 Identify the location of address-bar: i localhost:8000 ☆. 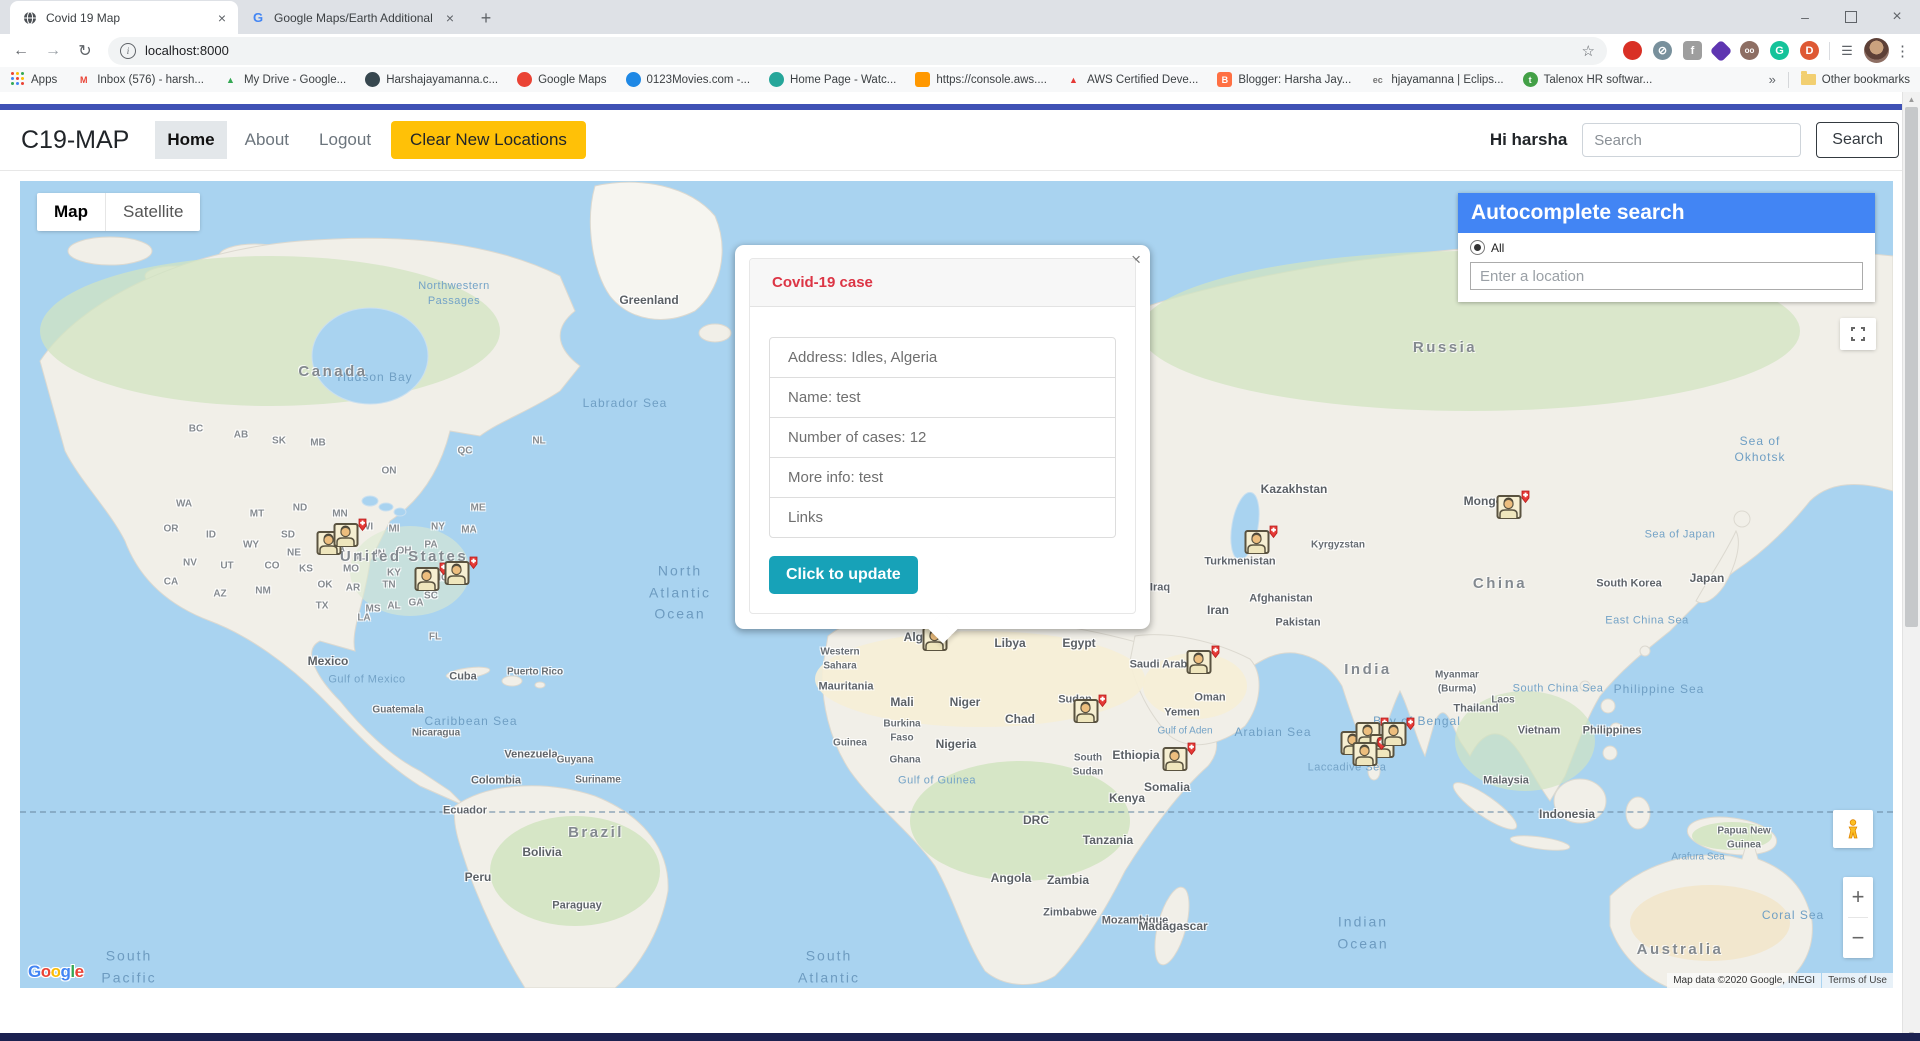
(857, 50).